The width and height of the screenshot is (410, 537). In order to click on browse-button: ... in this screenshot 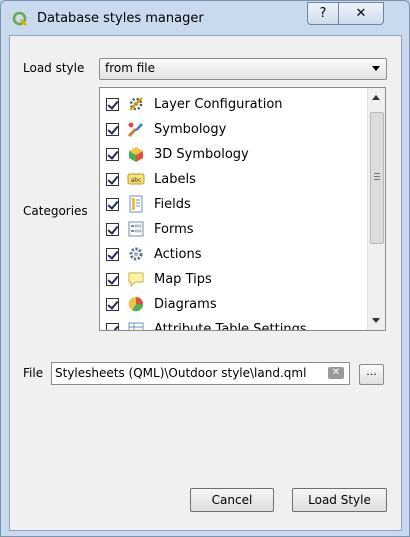, I will do `click(371, 374)`.